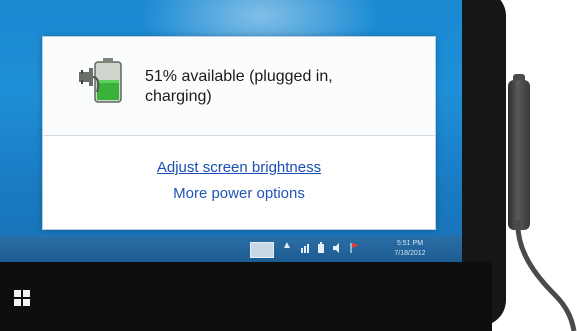  Describe the element at coordinates (239, 167) in the screenshot. I see `adjust-brightness-link: Adjust screen brightness` at that location.